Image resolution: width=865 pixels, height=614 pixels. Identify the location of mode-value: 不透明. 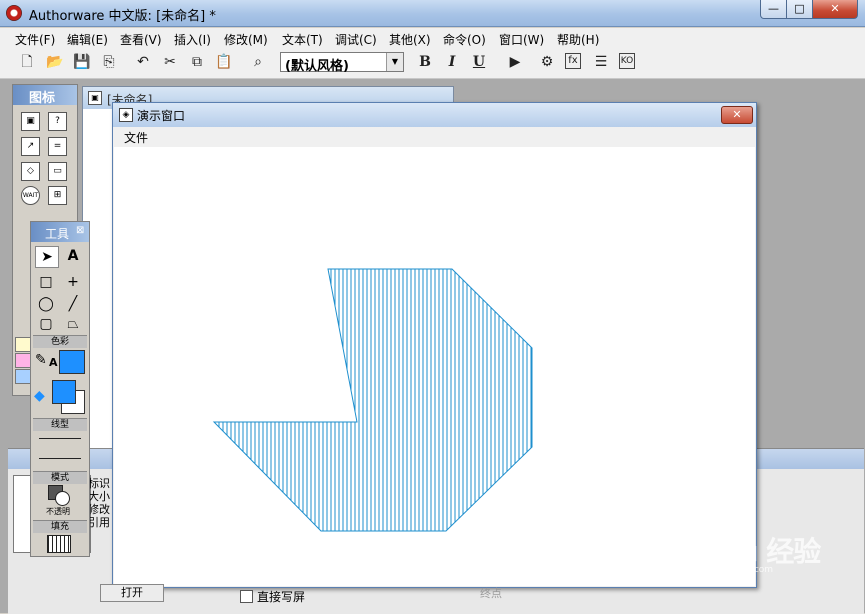
(58, 511).